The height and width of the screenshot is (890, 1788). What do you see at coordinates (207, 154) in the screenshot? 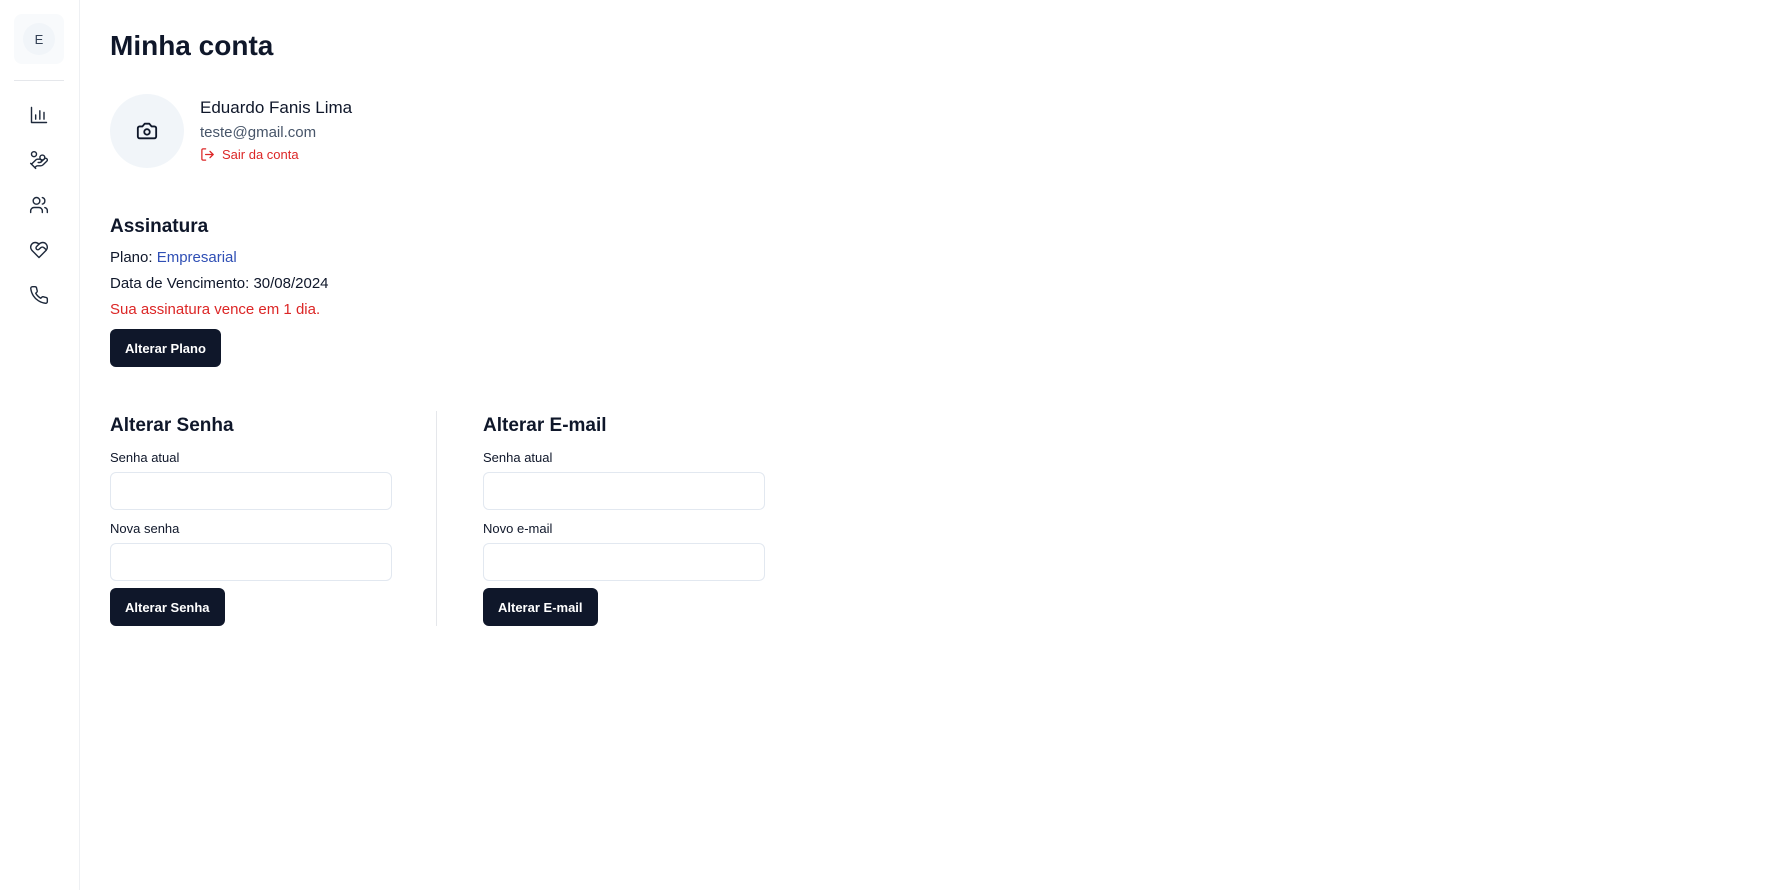
I see `log-out-icon` at bounding box center [207, 154].